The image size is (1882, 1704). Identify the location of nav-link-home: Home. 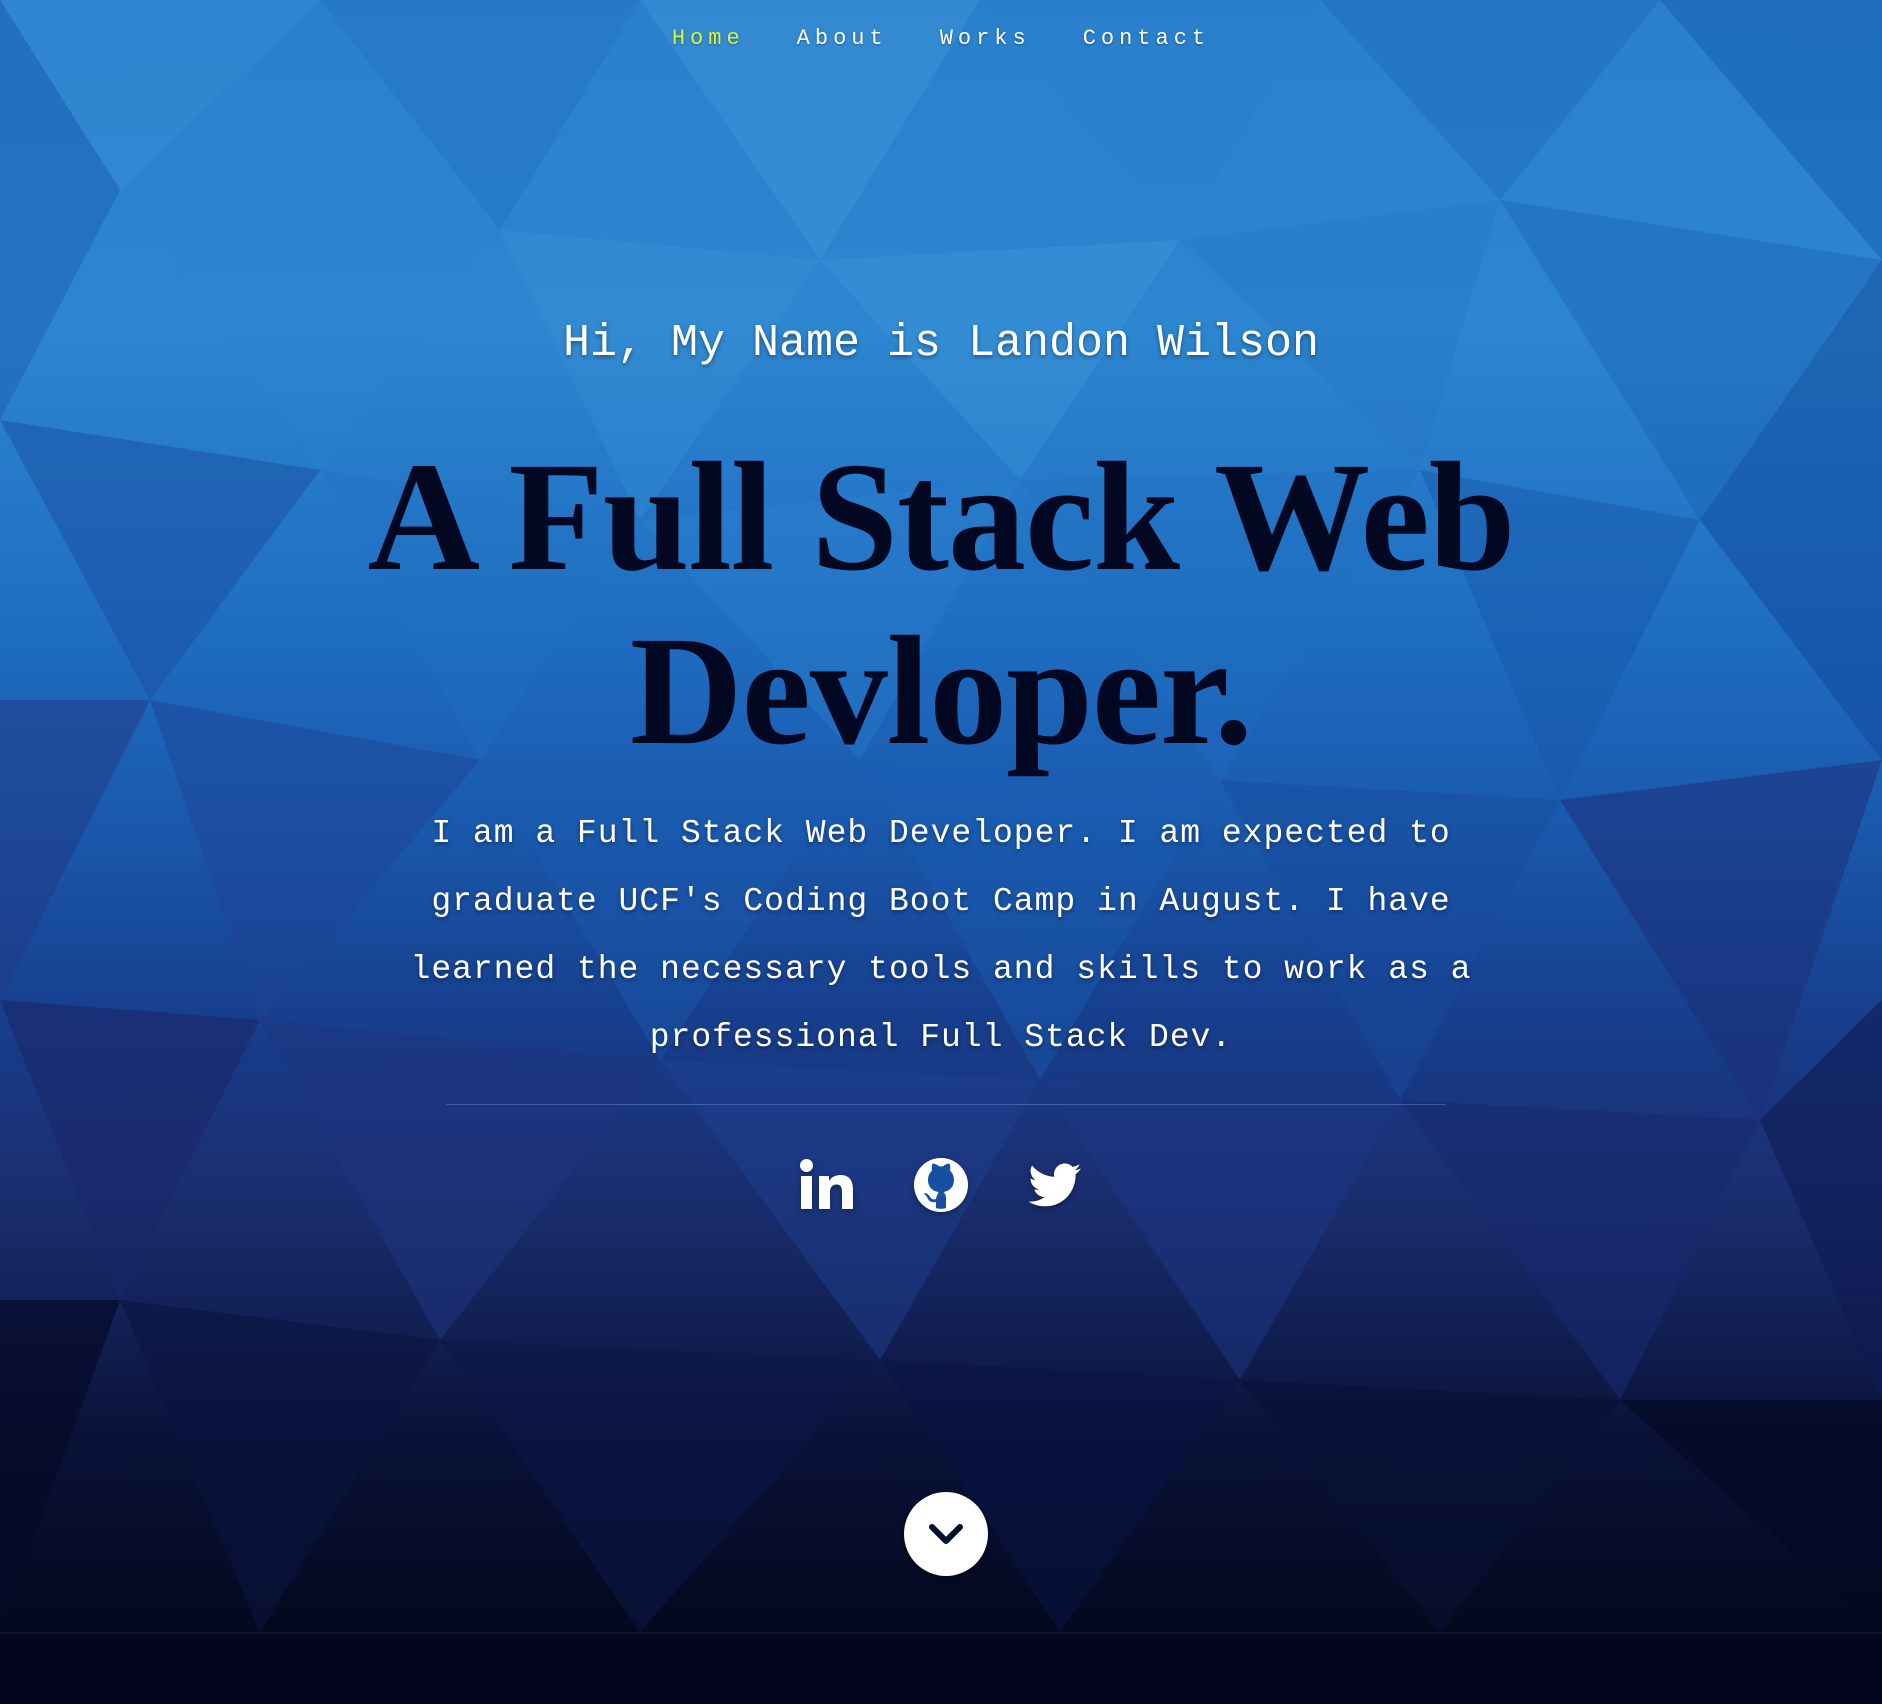
(708, 38).